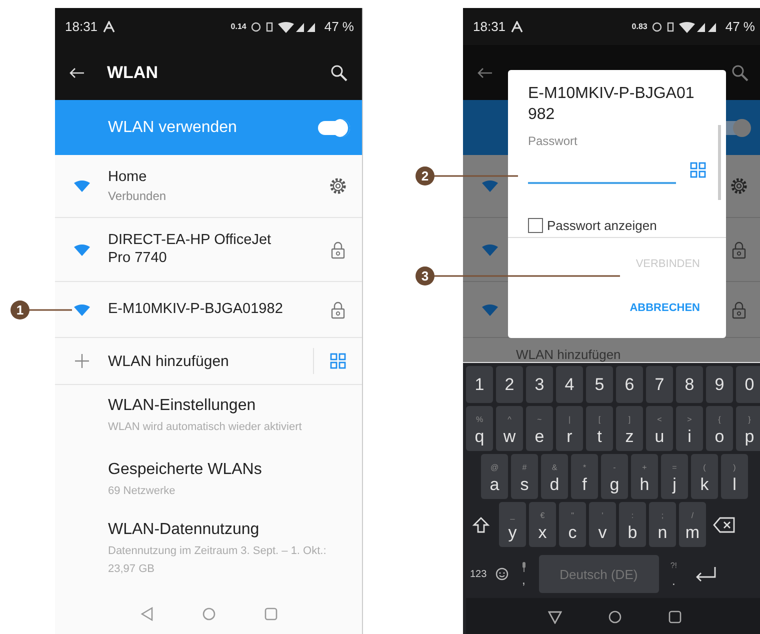 The image size is (760, 634). I want to click on keyboard-key: } p, so click(748, 428).